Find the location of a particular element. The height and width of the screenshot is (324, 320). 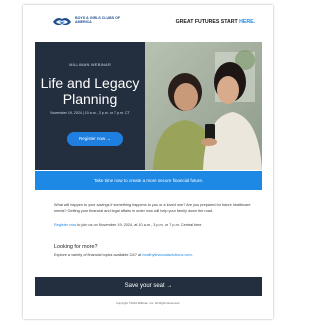

tagline: GREAT FUTURES START HERE. is located at coordinates (215, 22).